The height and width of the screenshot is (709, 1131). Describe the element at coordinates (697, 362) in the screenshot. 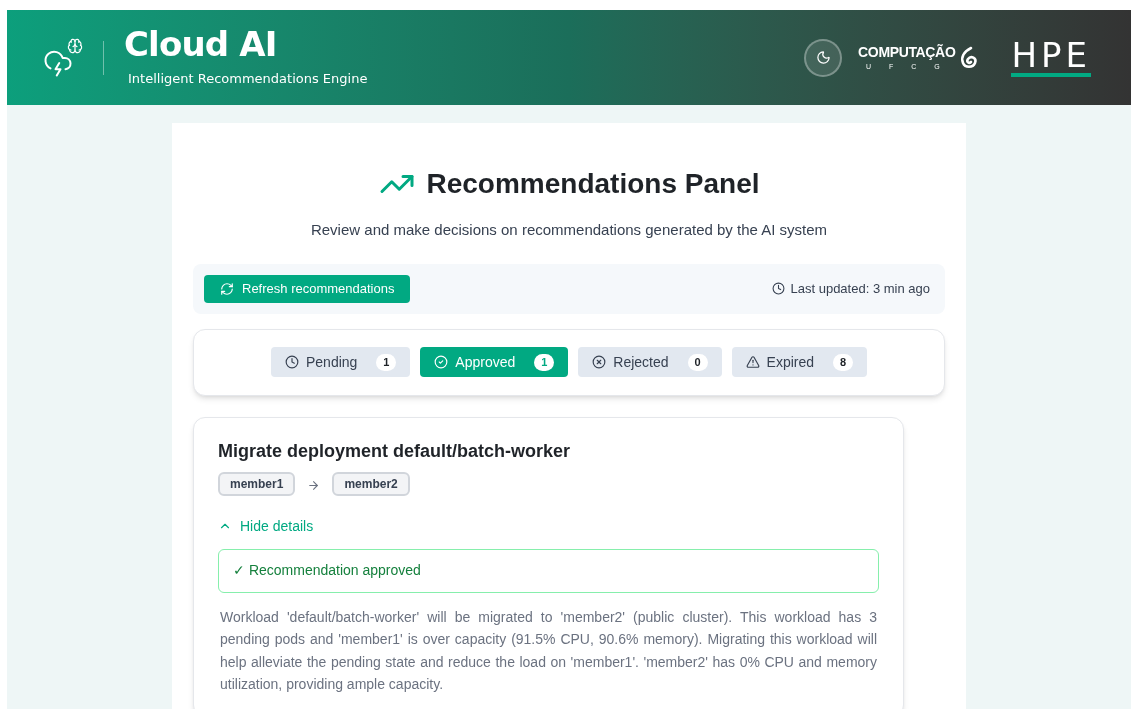

I see `count-badge: 0` at that location.